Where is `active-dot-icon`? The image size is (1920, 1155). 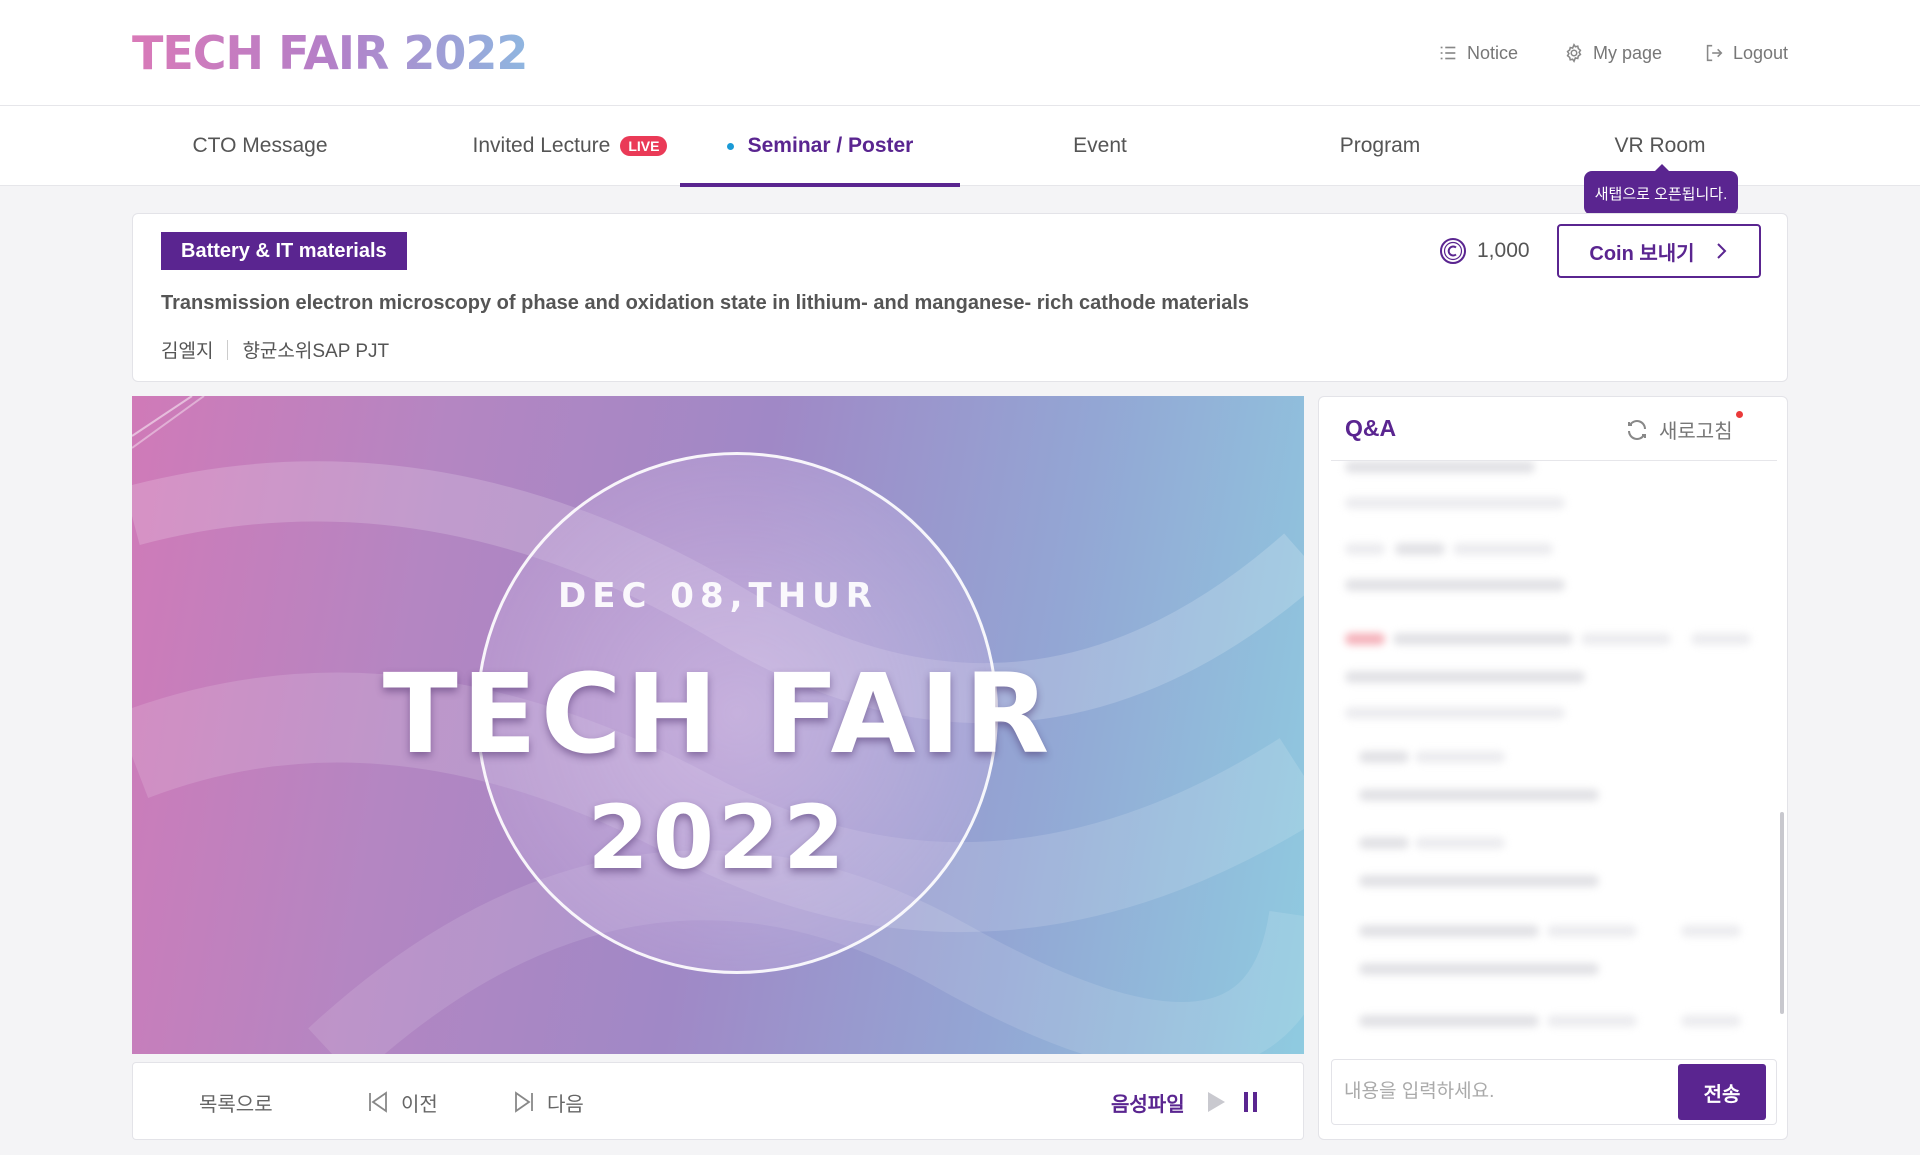 active-dot-icon is located at coordinates (730, 146).